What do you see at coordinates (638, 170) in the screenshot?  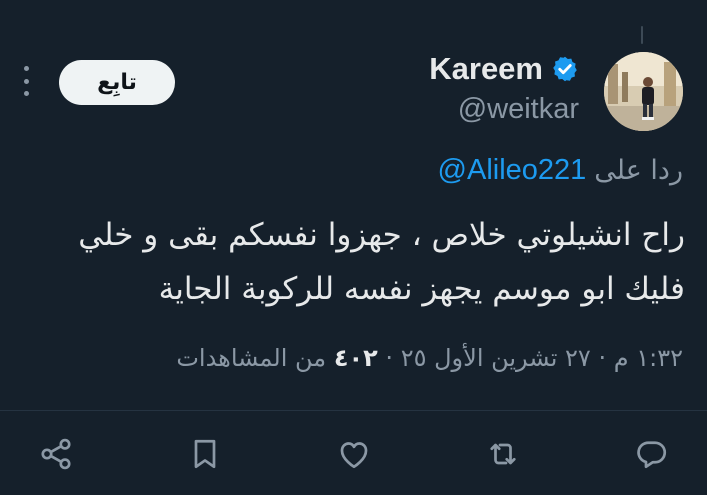 I see `reply-prefix: ردا على` at bounding box center [638, 170].